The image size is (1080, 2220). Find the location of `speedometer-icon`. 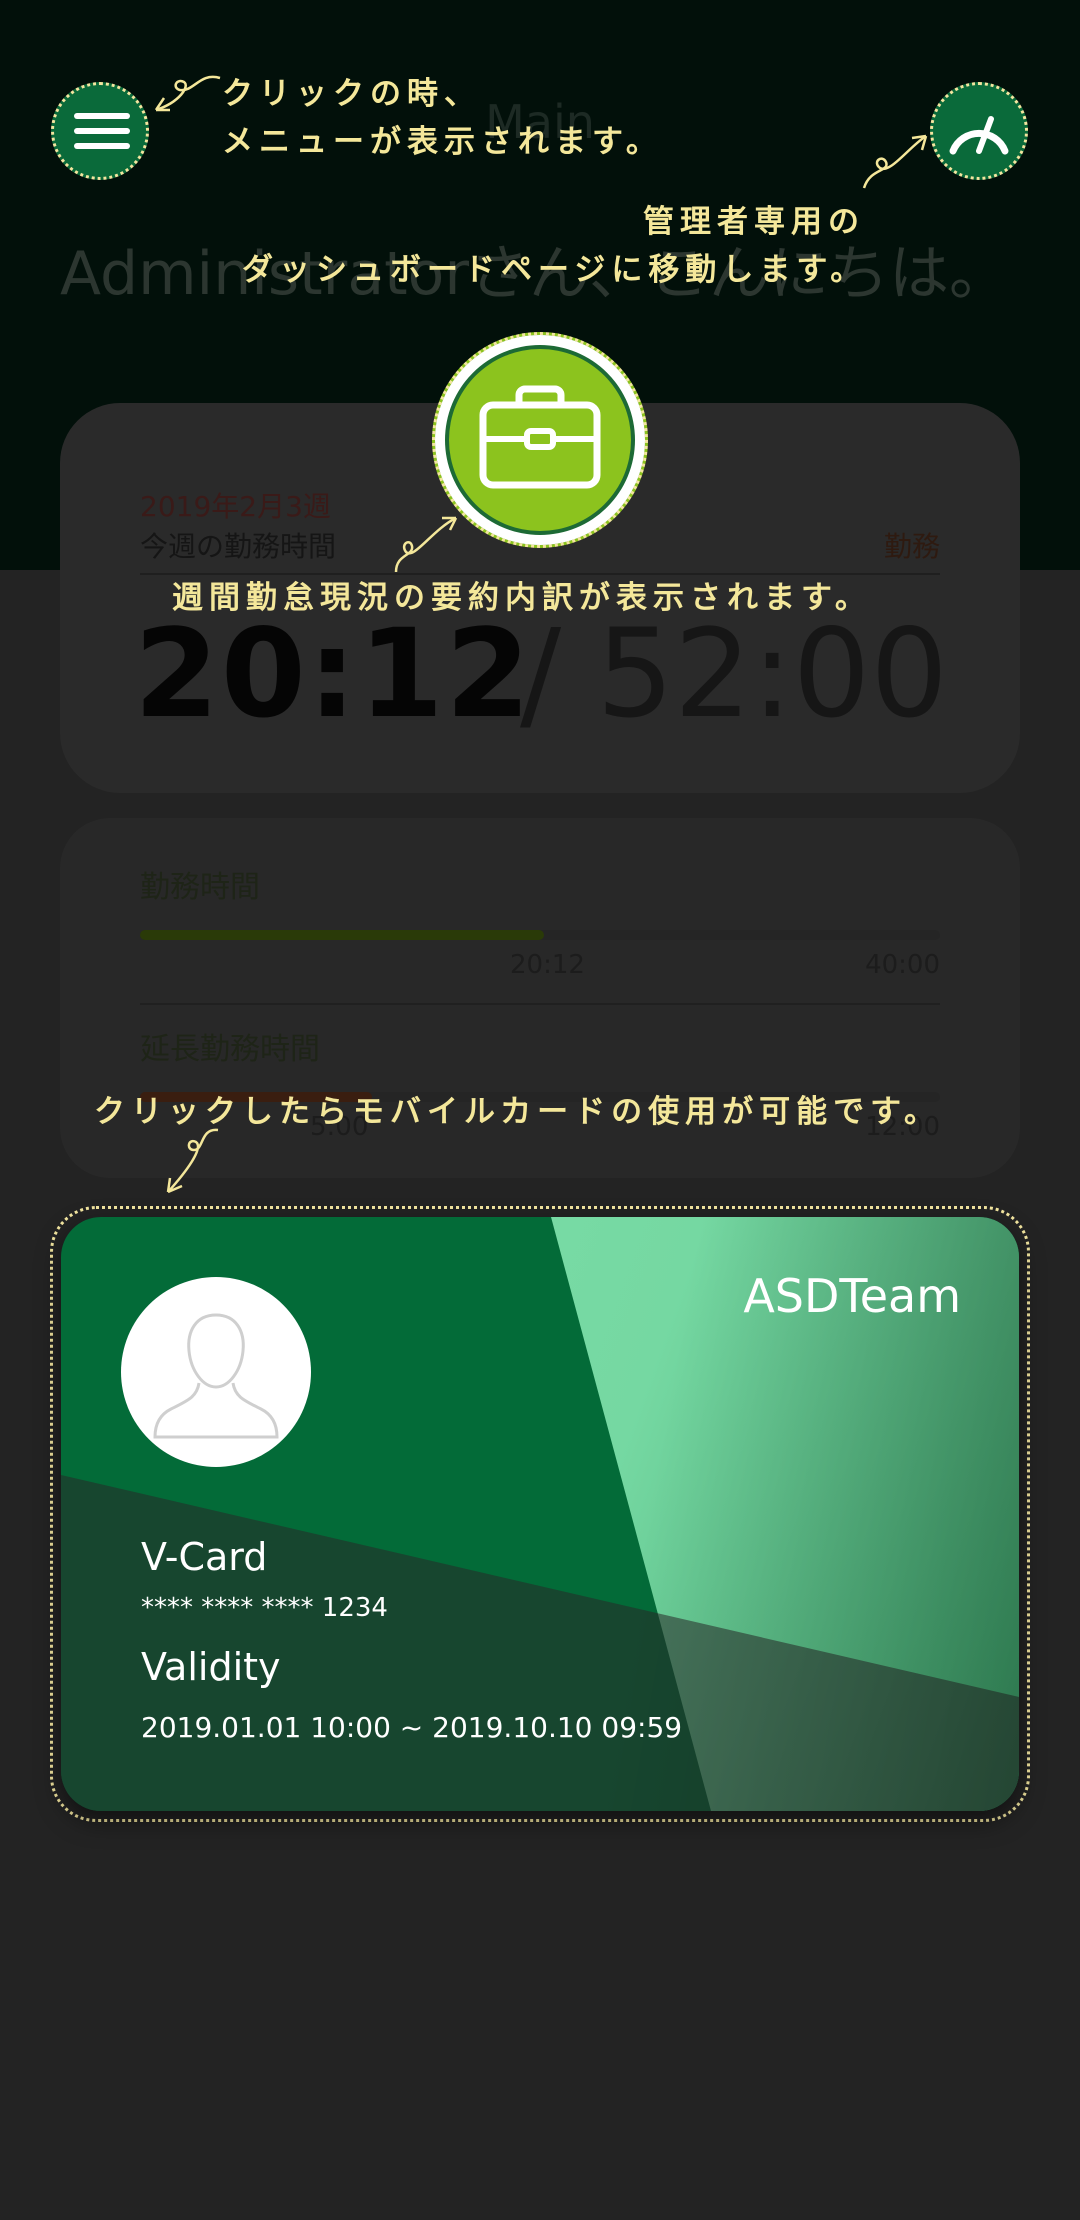

speedometer-icon is located at coordinates (979, 135).